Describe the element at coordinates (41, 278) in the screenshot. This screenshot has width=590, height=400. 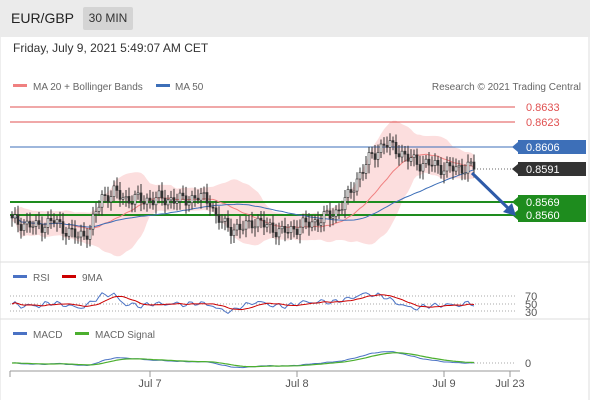
I see `rsi-legend-label: RSI` at that location.